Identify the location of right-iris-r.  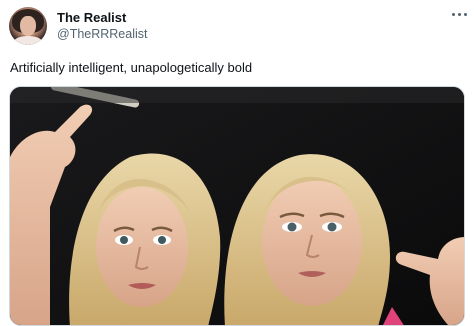
(332, 227).